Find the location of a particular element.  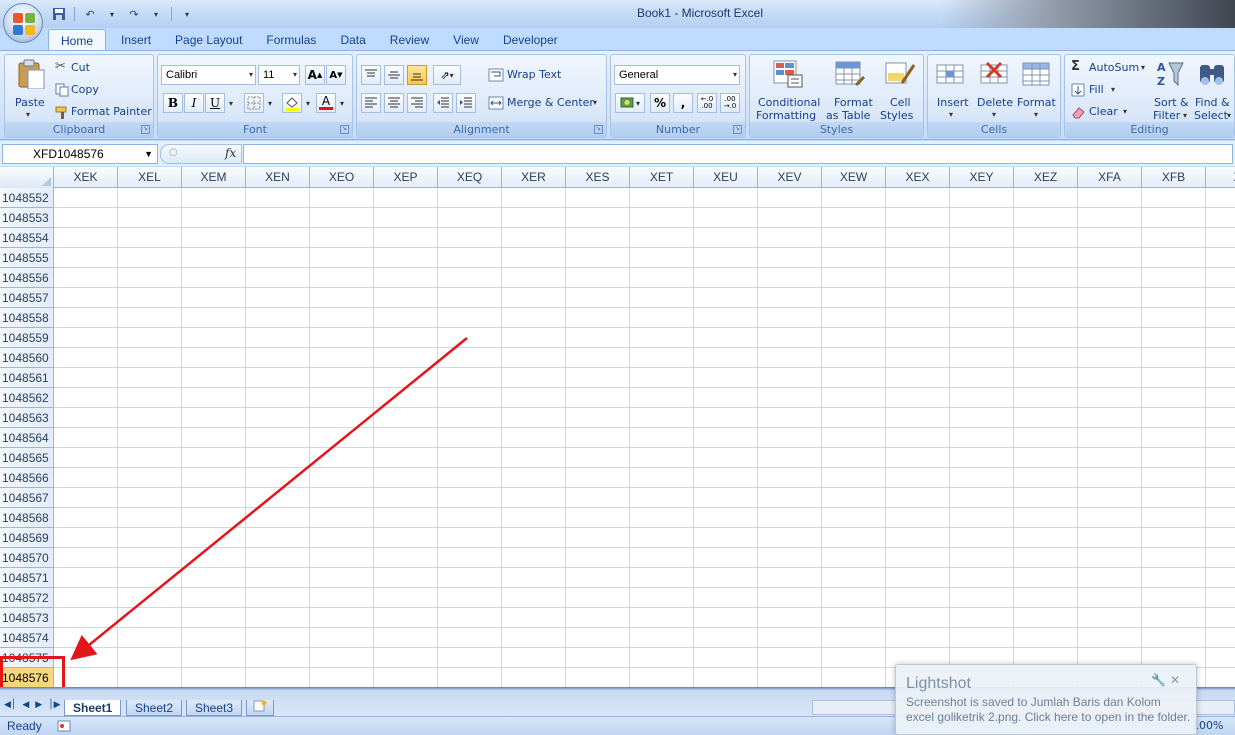

sheet-tab-sheet2: Sheet2 is located at coordinates (154, 708).